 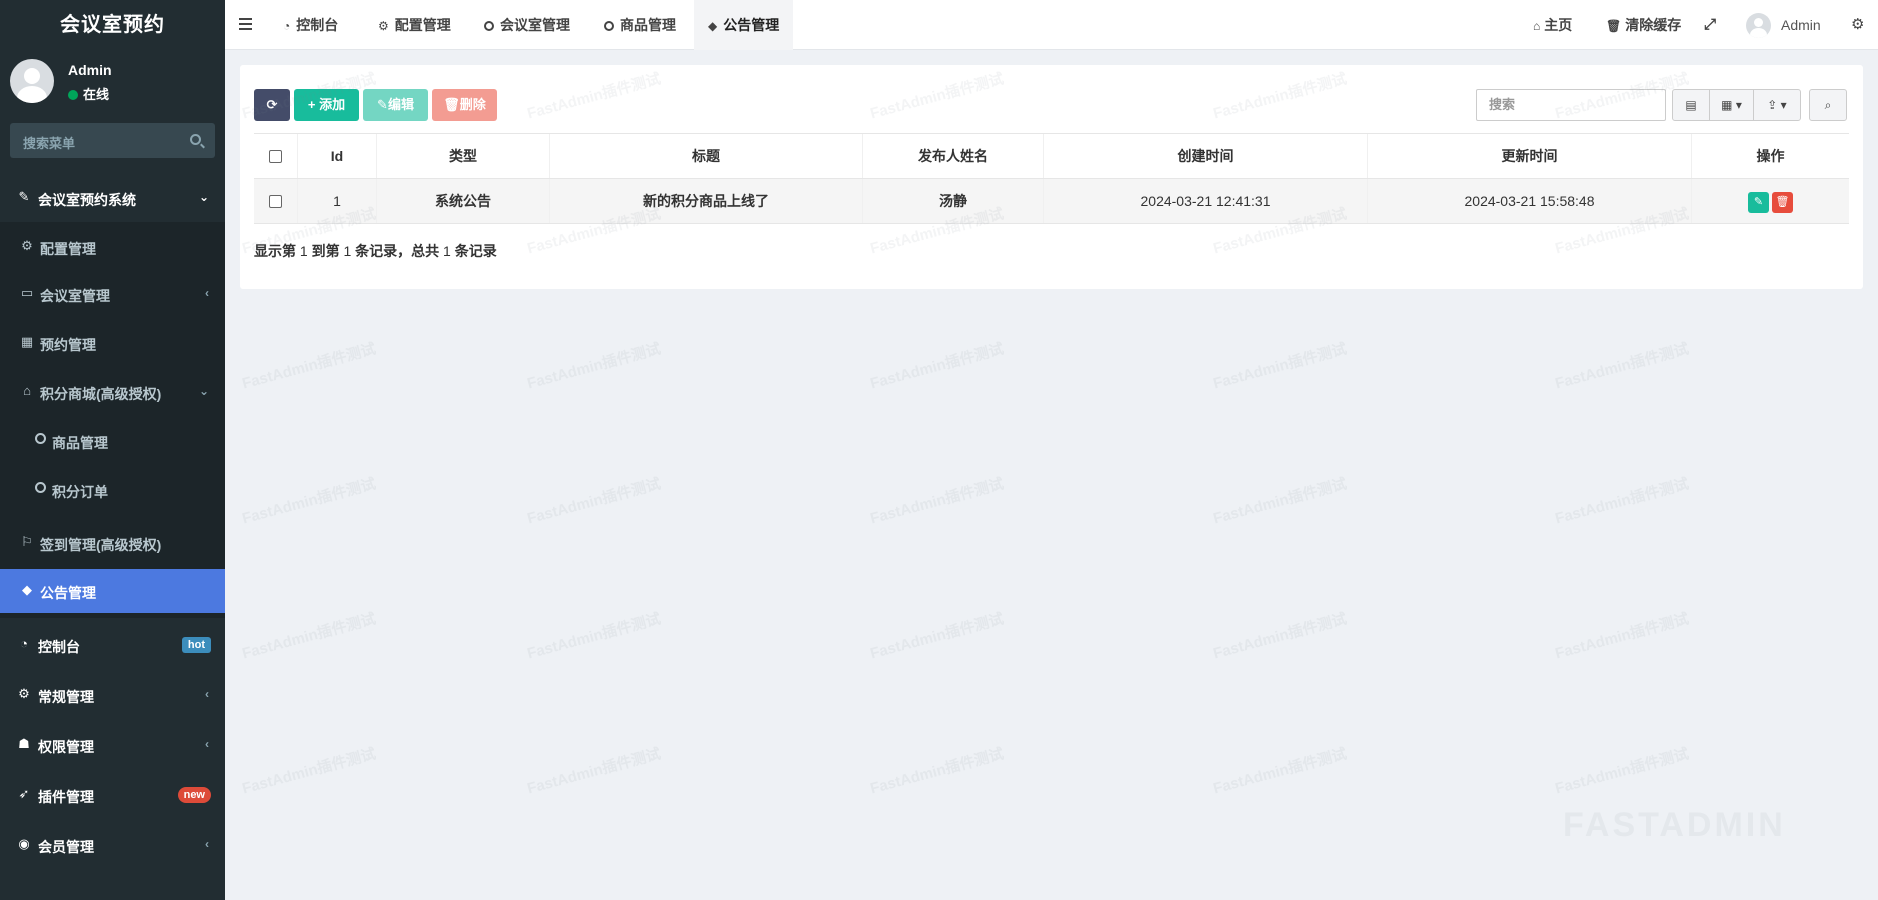 What do you see at coordinates (1571, 105) in the screenshot?
I see `table-search-input: 搜索` at bounding box center [1571, 105].